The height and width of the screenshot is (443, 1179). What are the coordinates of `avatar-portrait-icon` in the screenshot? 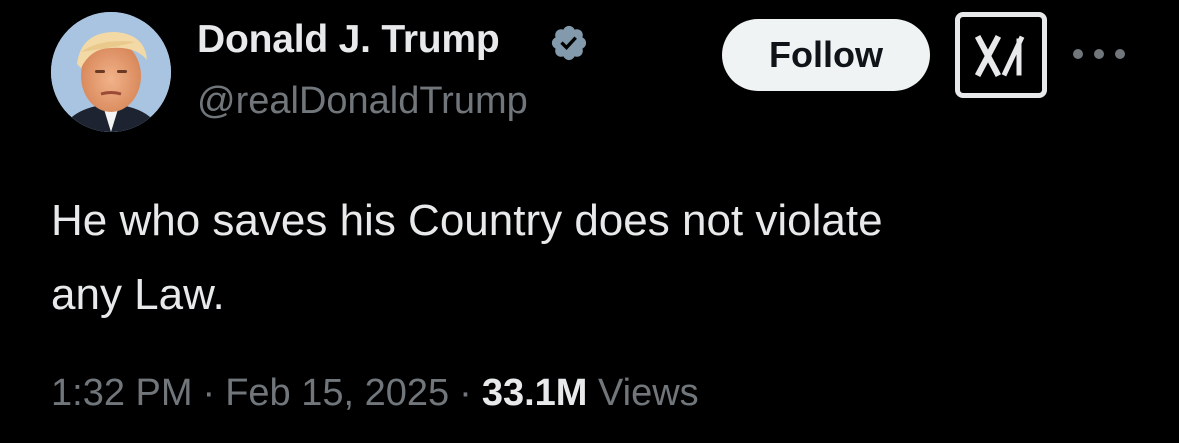 It's located at (111, 72).